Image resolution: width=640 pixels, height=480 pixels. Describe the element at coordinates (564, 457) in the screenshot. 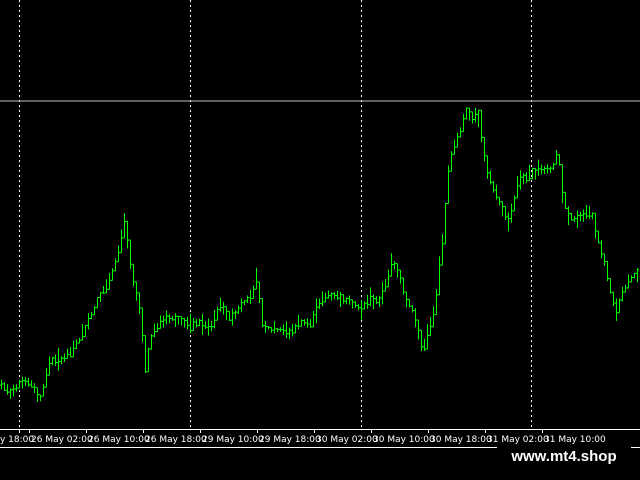

I see `watermark-text: www.mt4.shop` at that location.